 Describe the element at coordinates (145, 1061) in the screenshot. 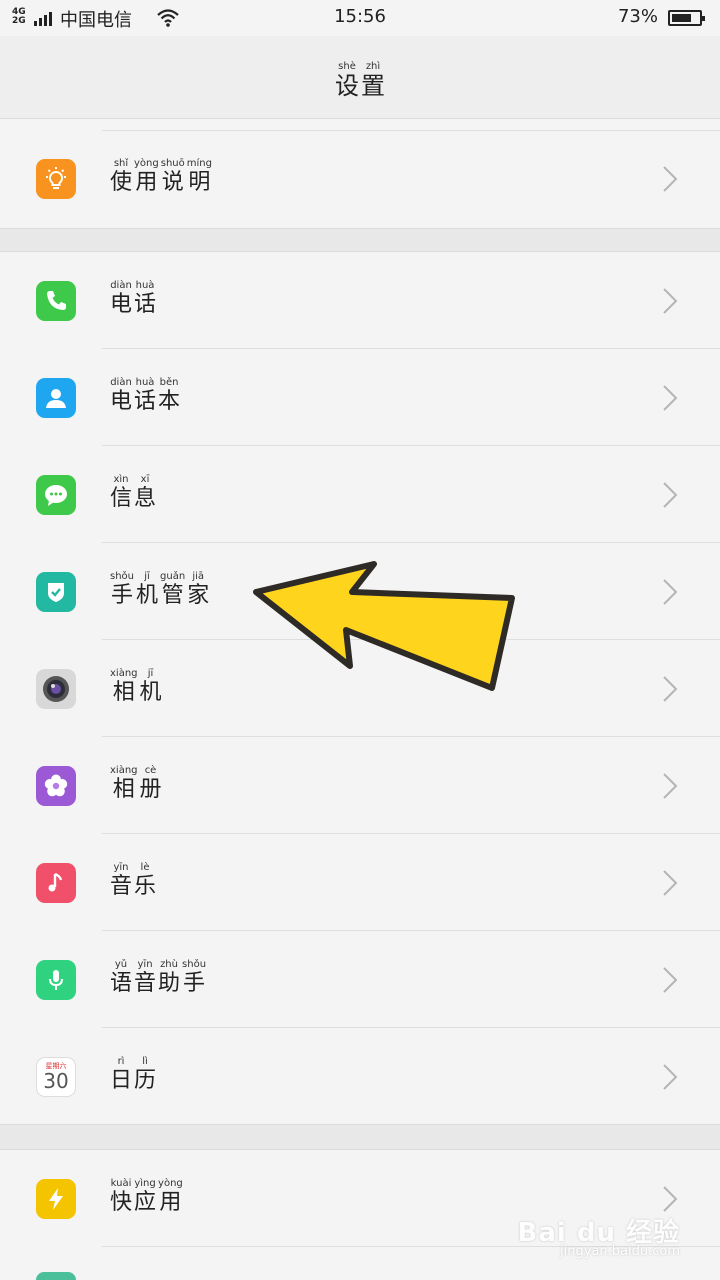

I see `pinyin: lì` at that location.